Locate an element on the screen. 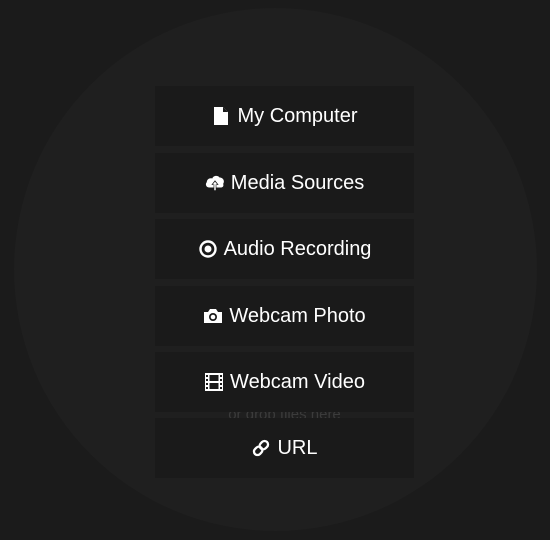  film-icon is located at coordinates (214, 382).